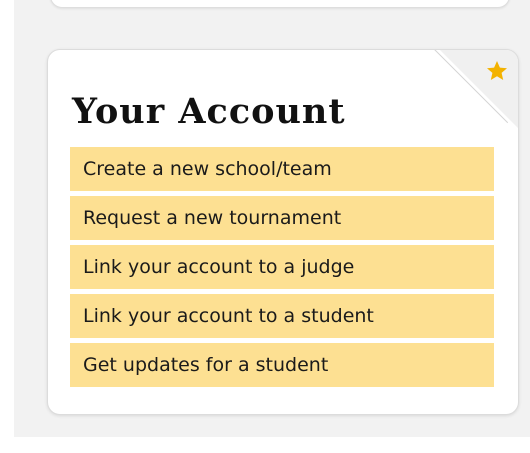  What do you see at coordinates (497, 70) in the screenshot?
I see `star-icon` at bounding box center [497, 70].